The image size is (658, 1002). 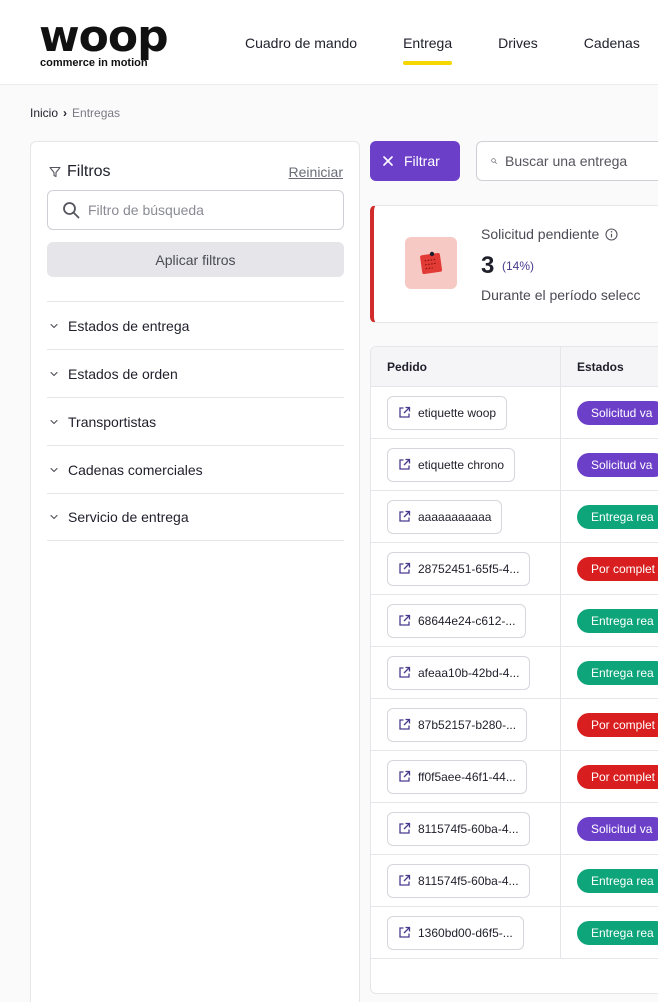 I want to click on woop-logo: woop commerce in motion, so click(x=114, y=42).